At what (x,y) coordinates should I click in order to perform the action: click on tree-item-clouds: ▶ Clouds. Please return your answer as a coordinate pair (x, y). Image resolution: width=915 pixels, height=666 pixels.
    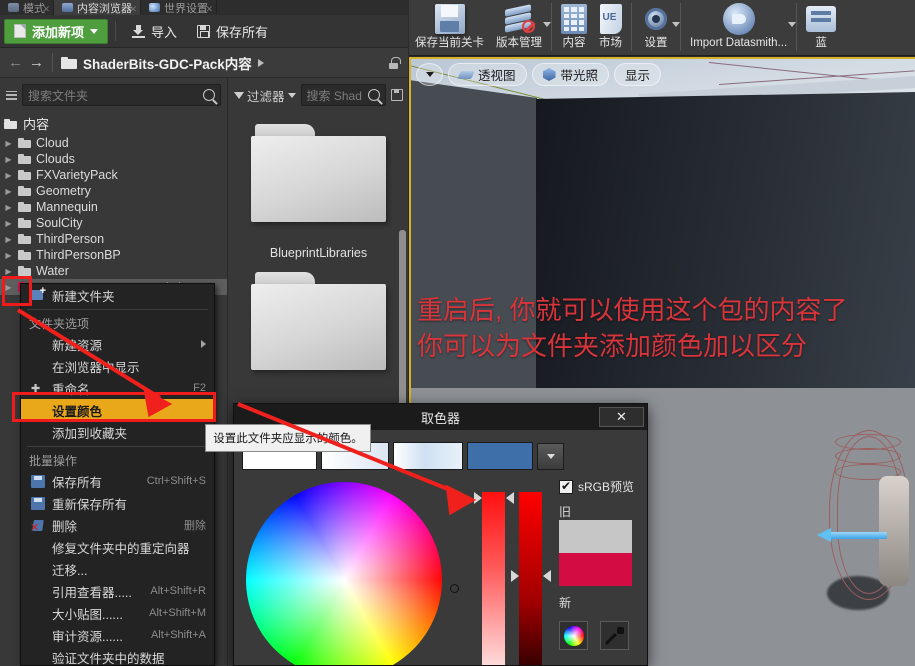
    Looking at the image, I should click on (113, 159).